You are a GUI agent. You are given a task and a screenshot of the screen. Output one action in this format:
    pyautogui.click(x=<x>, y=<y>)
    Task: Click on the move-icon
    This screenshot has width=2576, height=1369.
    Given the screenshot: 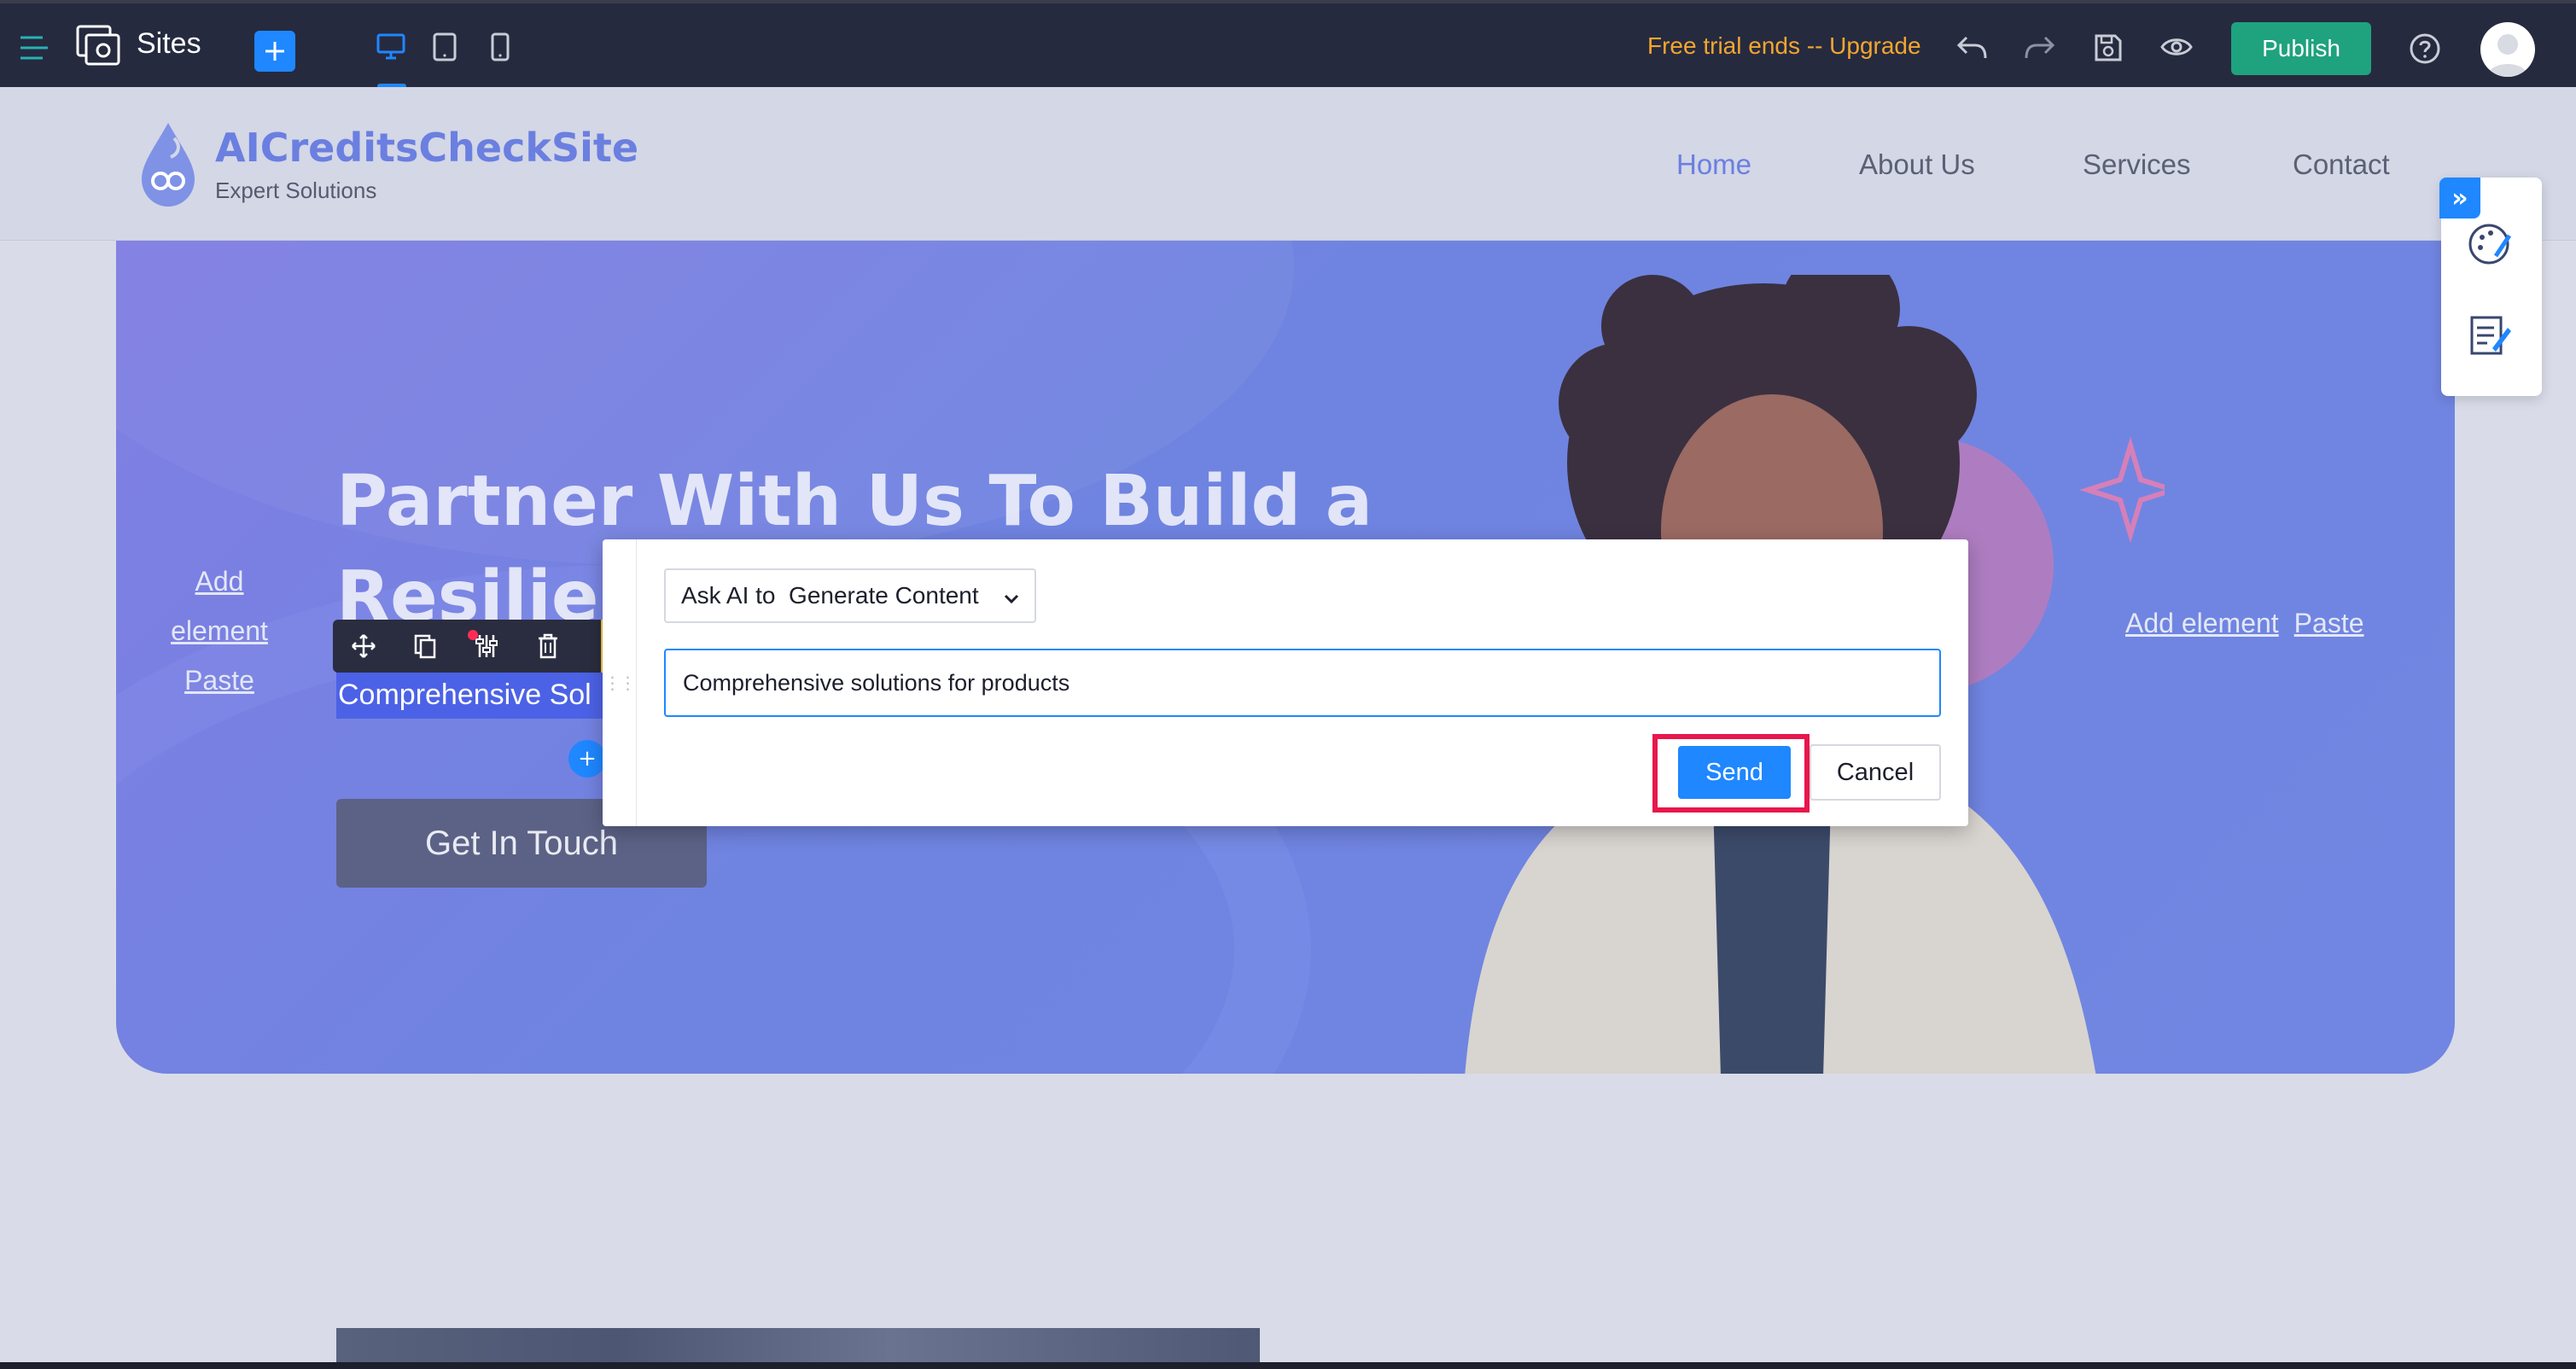 What is the action you would take?
    pyautogui.click(x=363, y=646)
    